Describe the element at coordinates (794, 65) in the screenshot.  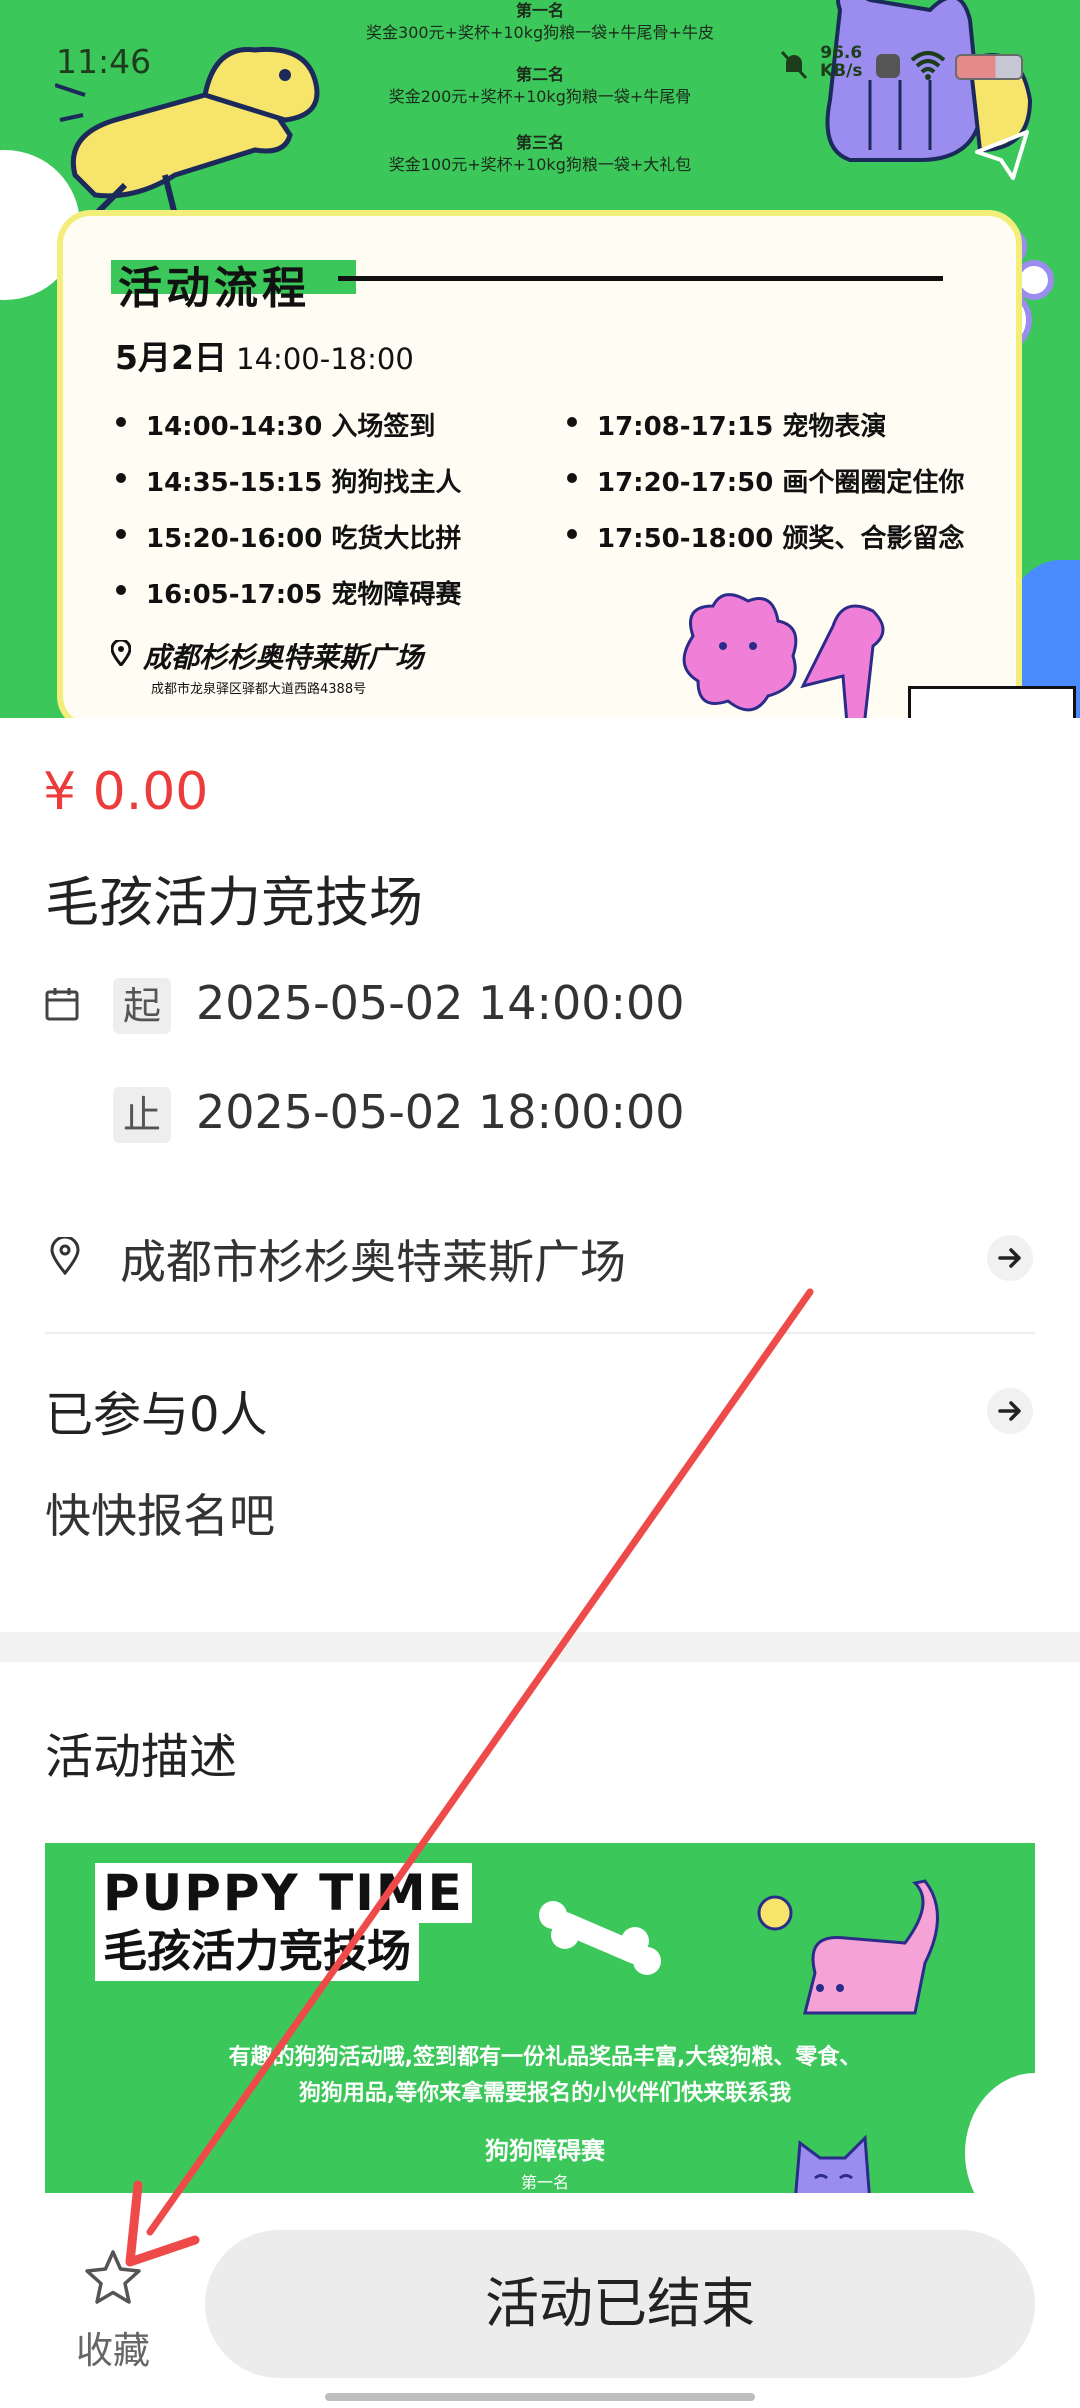
I see `mute-icon` at that location.